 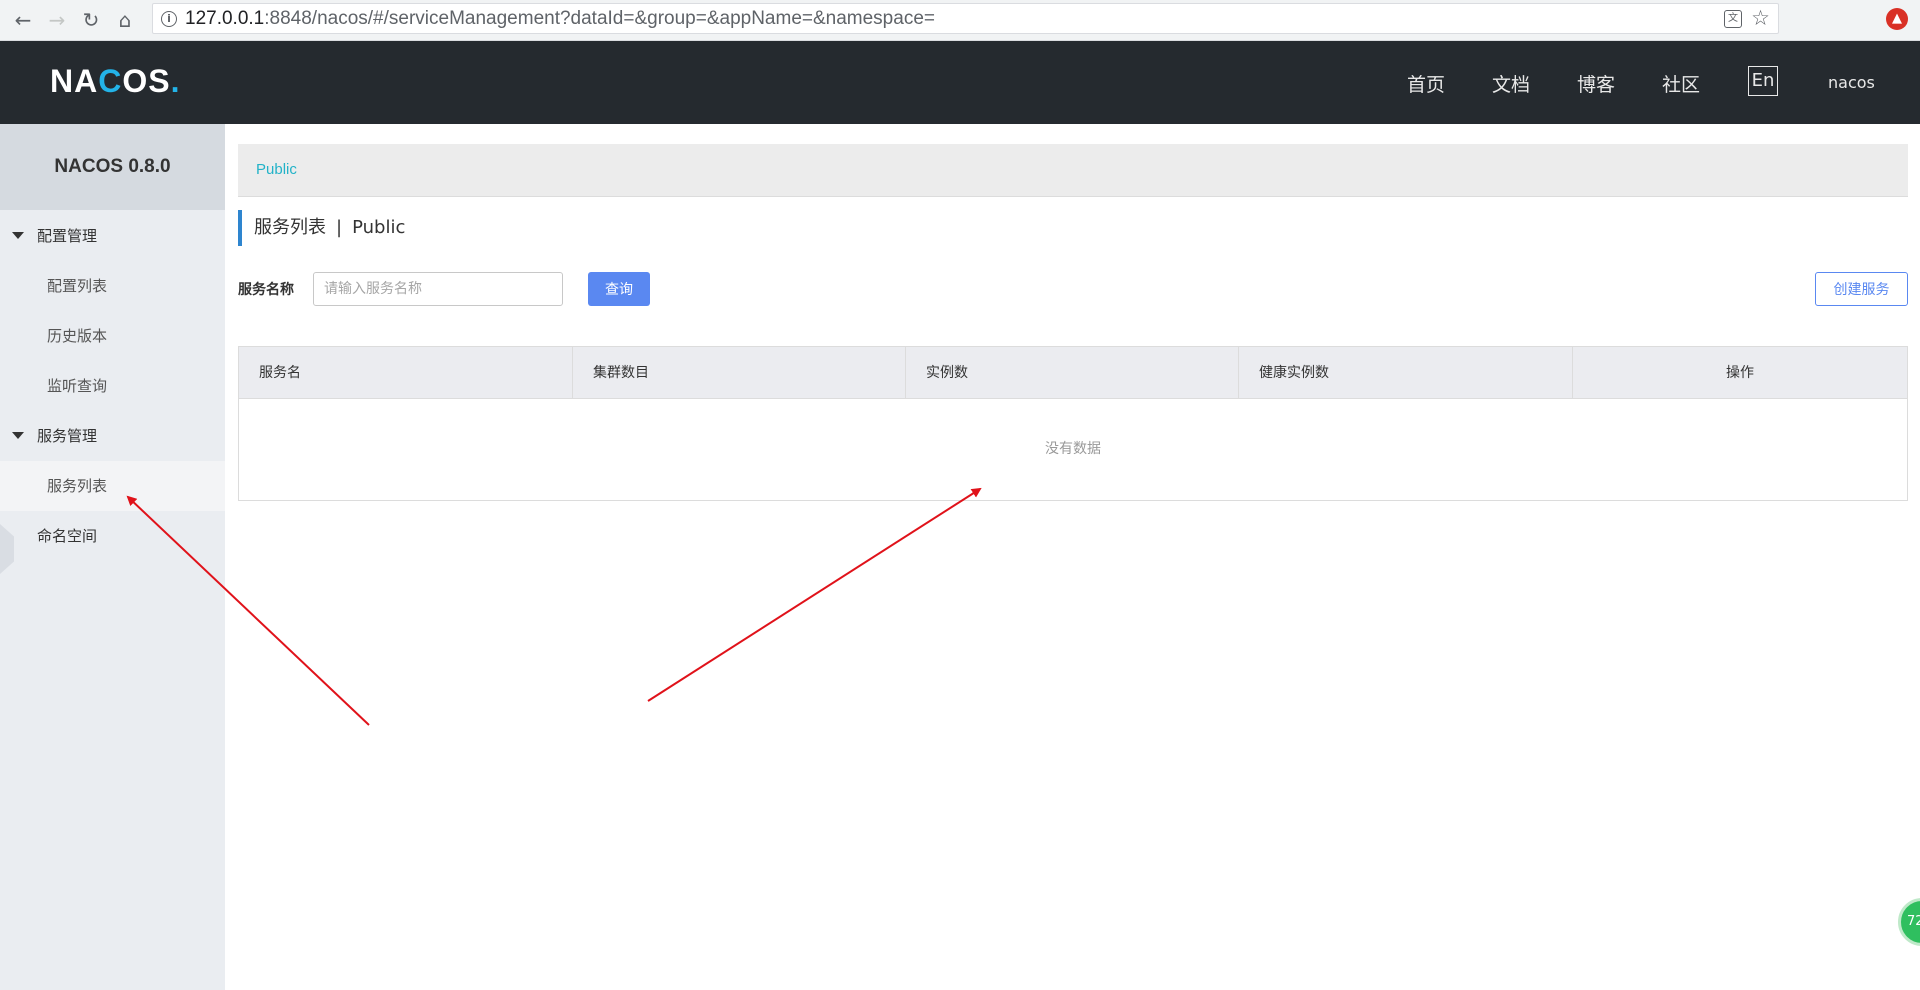 What do you see at coordinates (1426, 83) in the screenshot?
I see `nav-home-link: 首页` at bounding box center [1426, 83].